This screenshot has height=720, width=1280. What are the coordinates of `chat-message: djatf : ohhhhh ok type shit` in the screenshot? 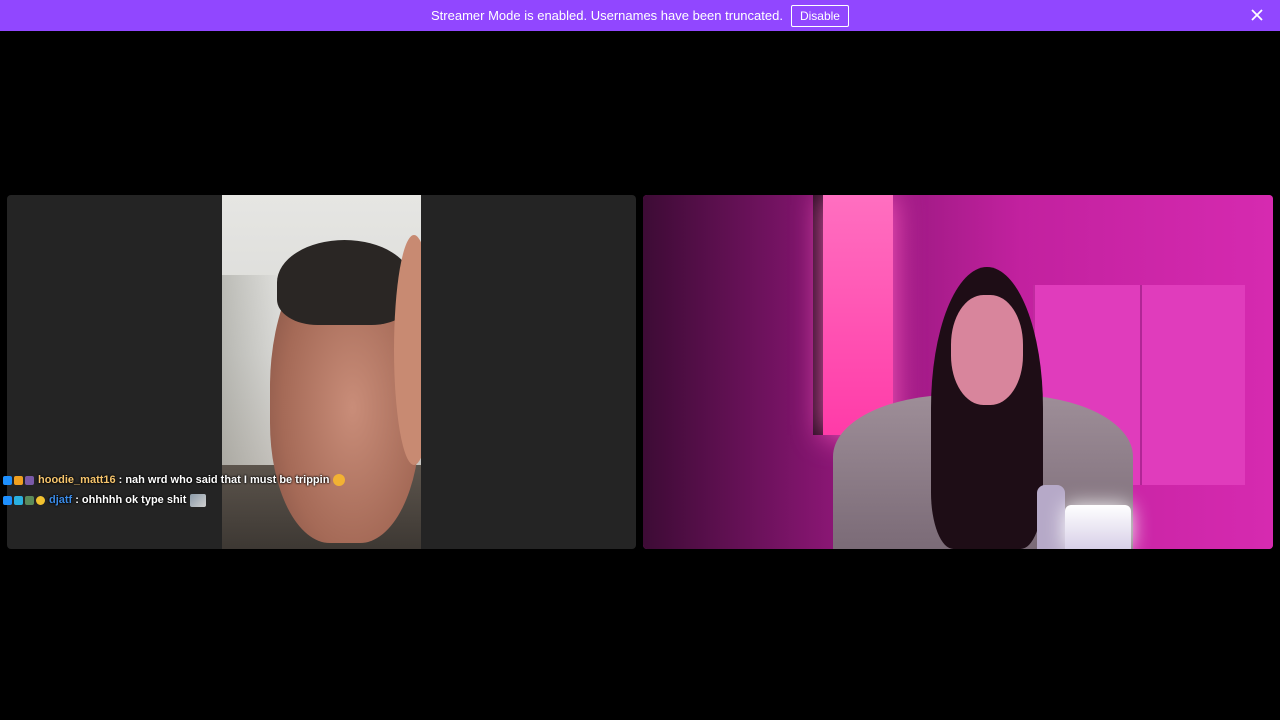 It's located at (303, 500).